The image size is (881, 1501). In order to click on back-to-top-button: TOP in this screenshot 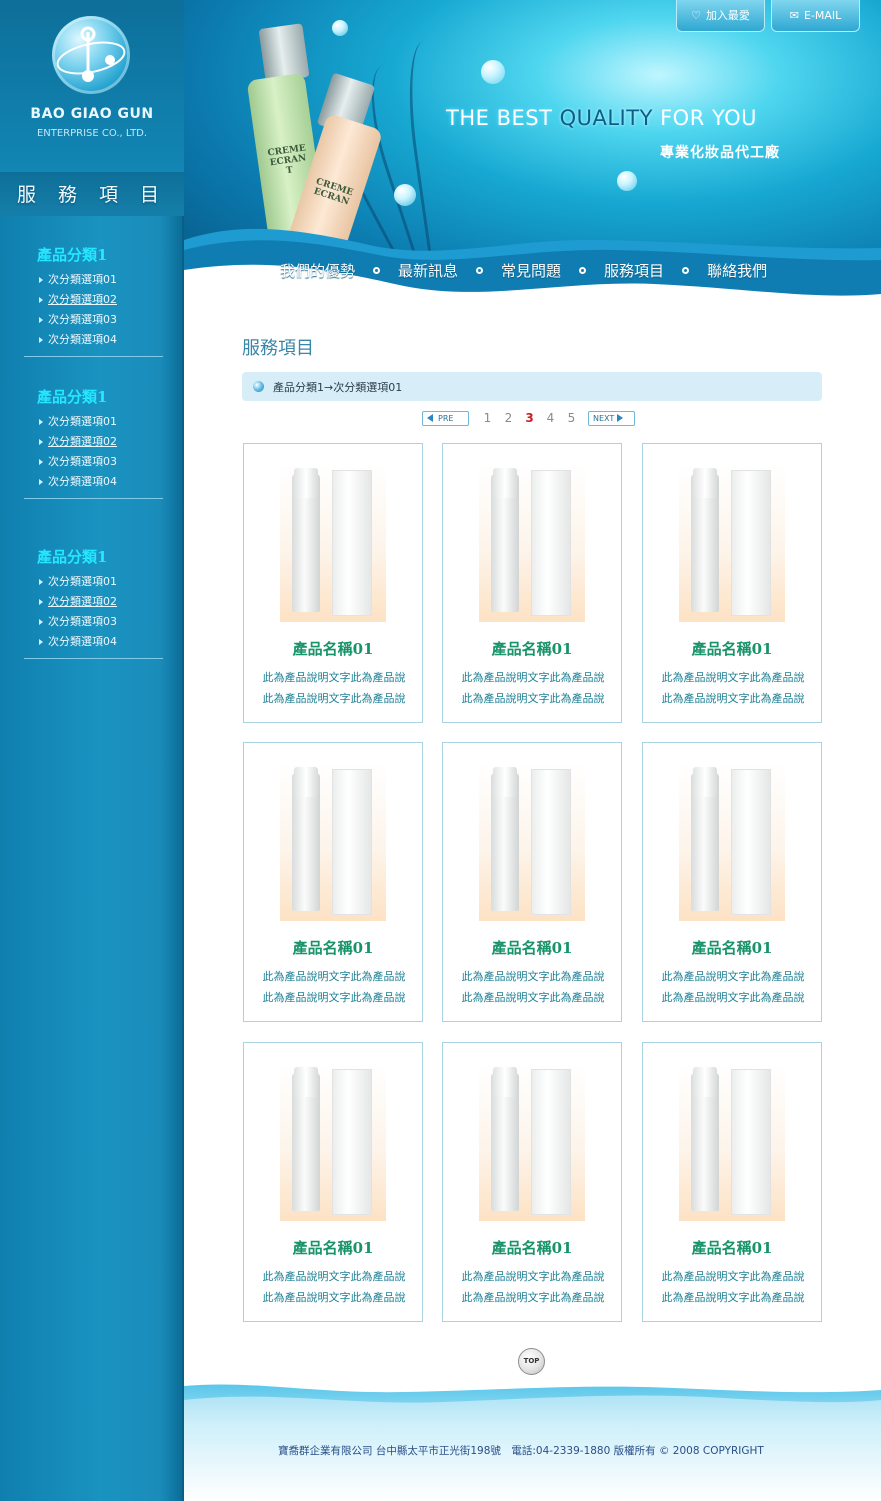, I will do `click(531, 1361)`.